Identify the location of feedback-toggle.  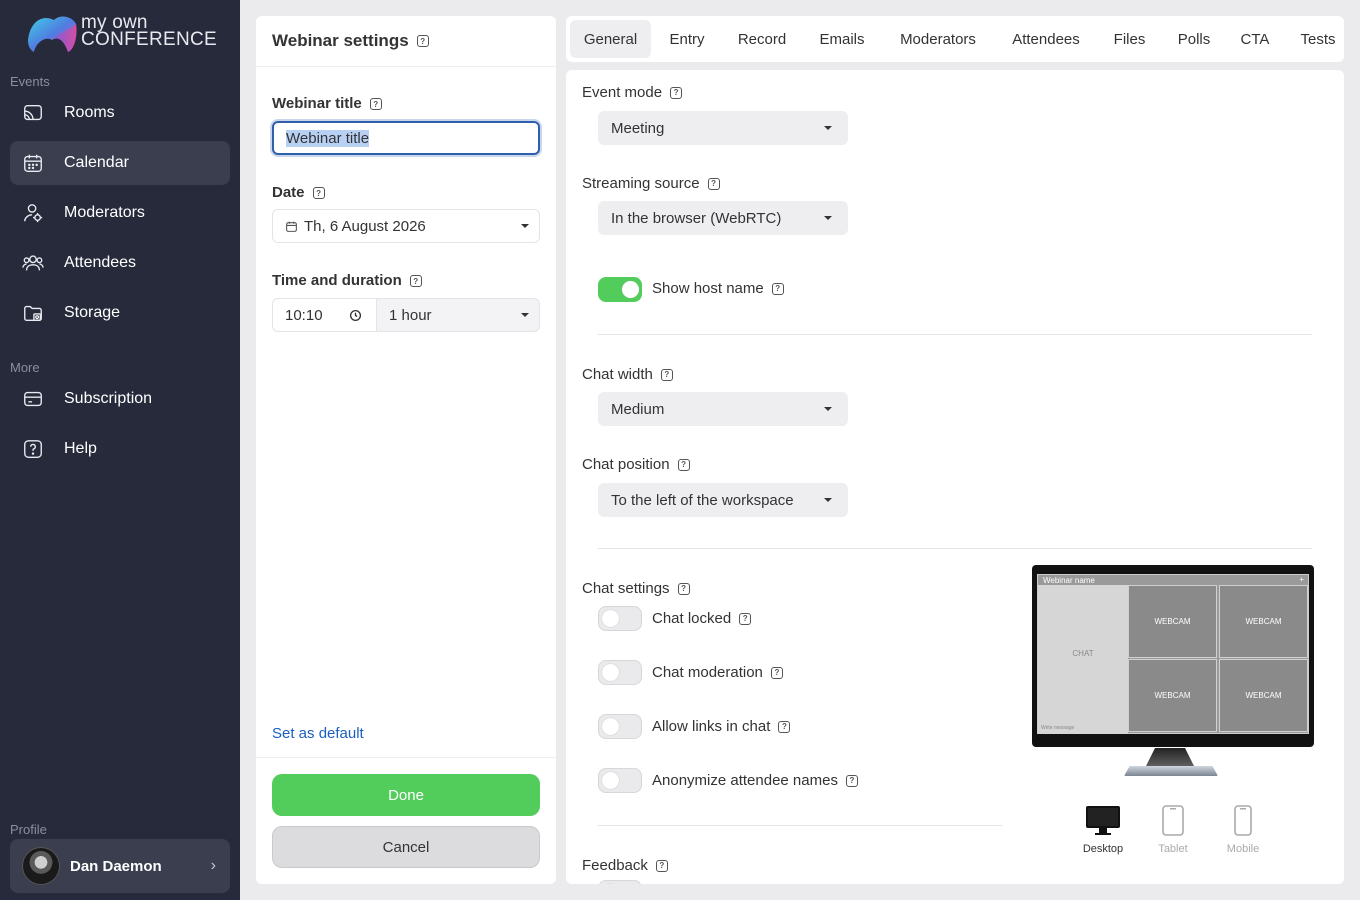
(620, 882).